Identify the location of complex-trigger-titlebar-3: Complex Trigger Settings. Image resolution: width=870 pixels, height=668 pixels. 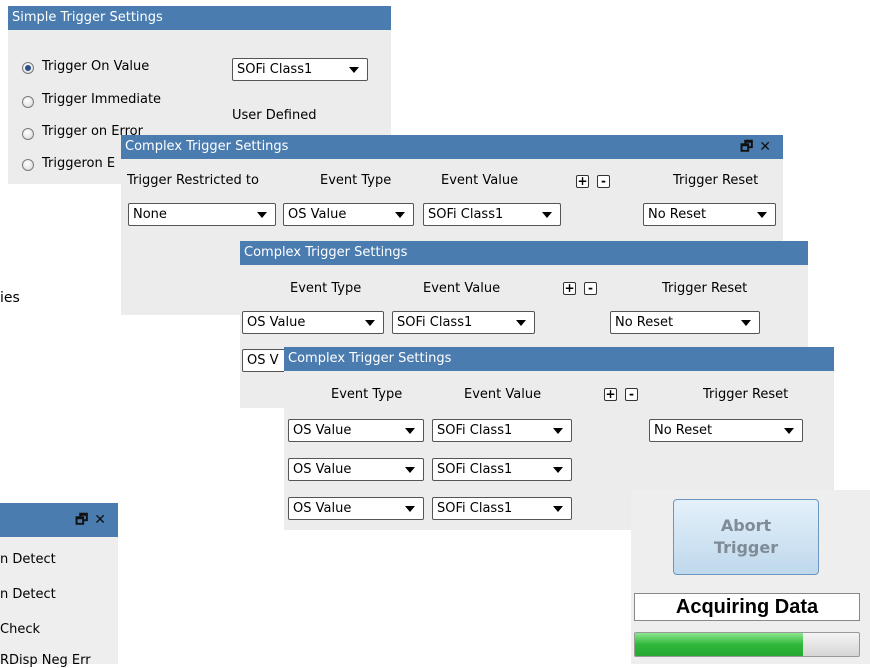
(559, 359).